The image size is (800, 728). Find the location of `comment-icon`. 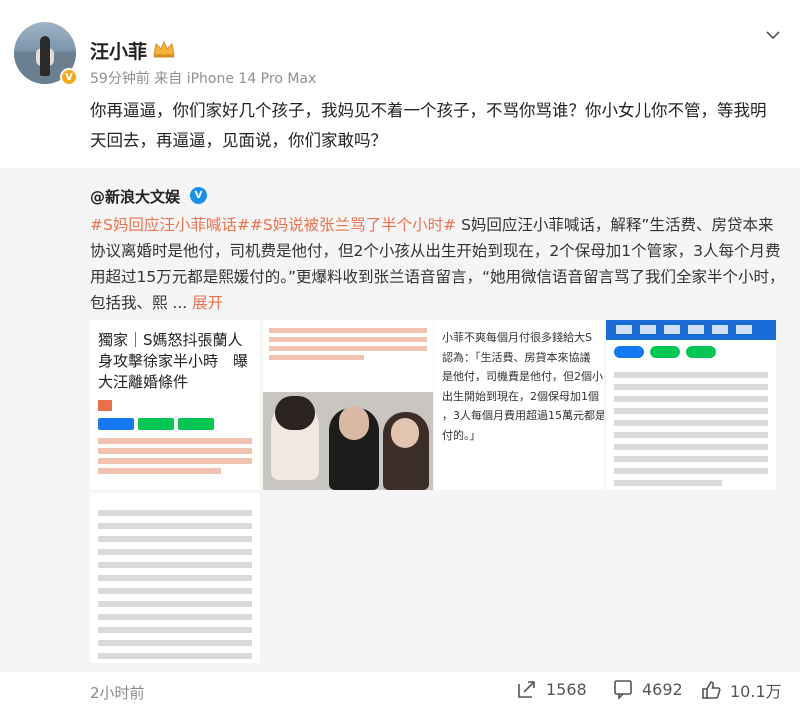

comment-icon is located at coordinates (623, 690).